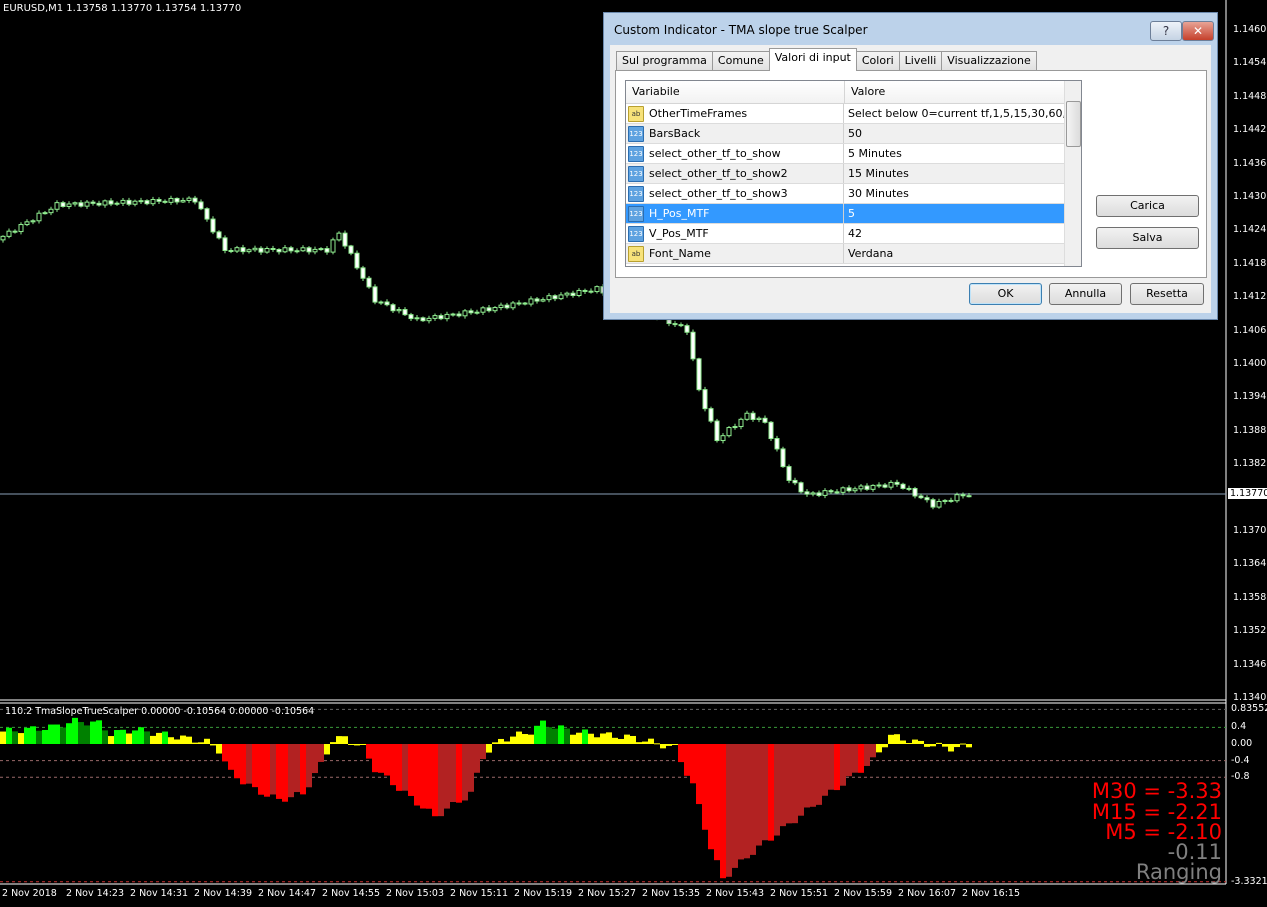 This screenshot has height=907, width=1267. Describe the element at coordinates (1250, 230) in the screenshot. I see `price-tick-label: 1.14245` at that location.